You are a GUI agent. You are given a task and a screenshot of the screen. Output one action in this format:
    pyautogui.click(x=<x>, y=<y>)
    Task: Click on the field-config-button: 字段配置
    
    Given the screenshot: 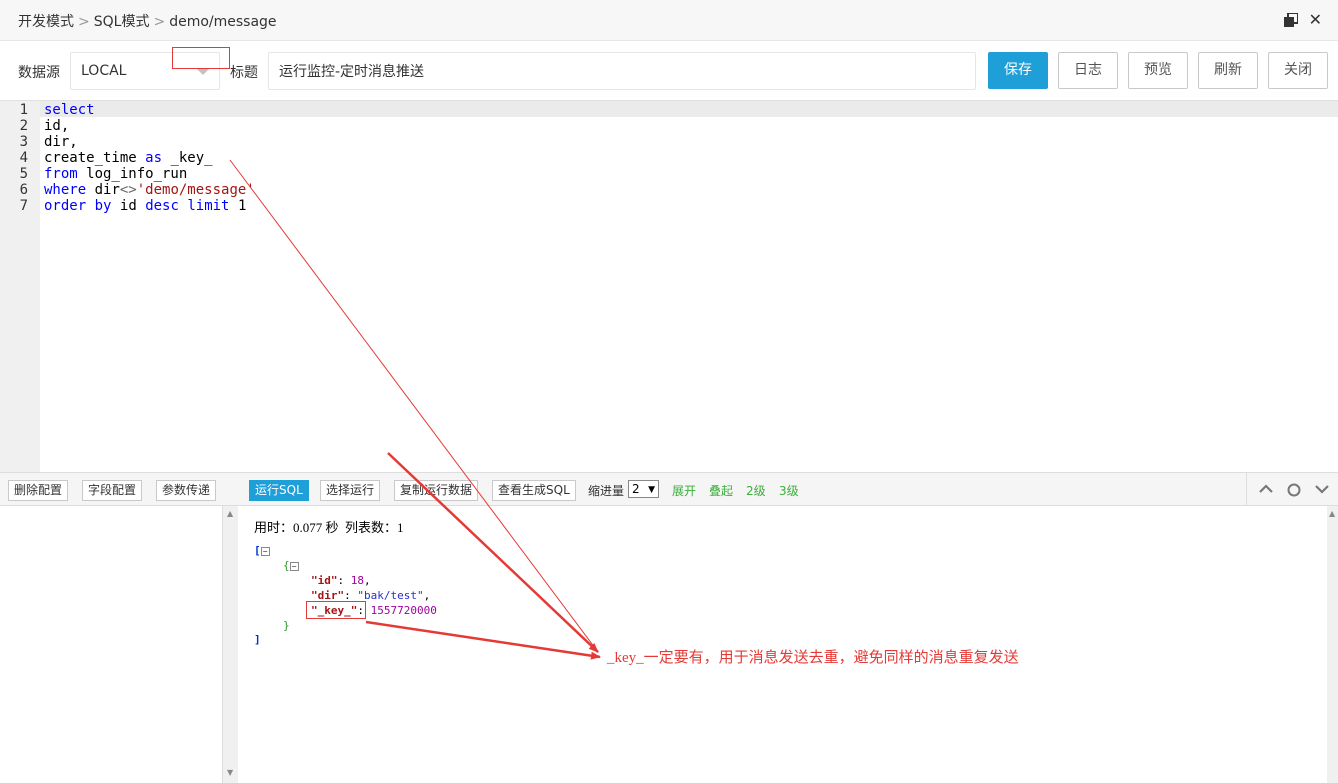 What is the action you would take?
    pyautogui.click(x=112, y=490)
    